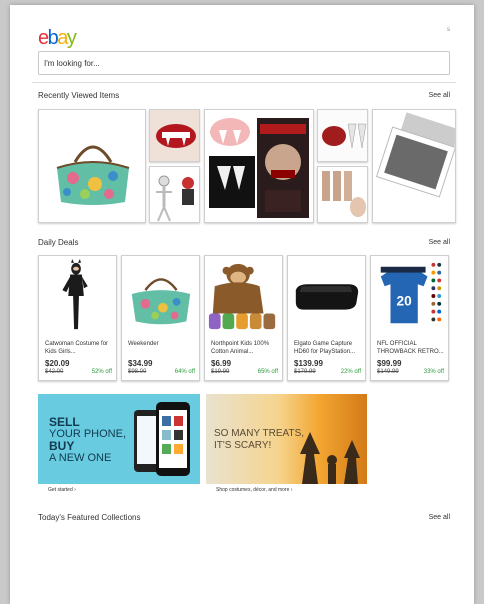  Describe the element at coordinates (62, 490) in the screenshot. I see `get-started-link: Get started ›` at that location.